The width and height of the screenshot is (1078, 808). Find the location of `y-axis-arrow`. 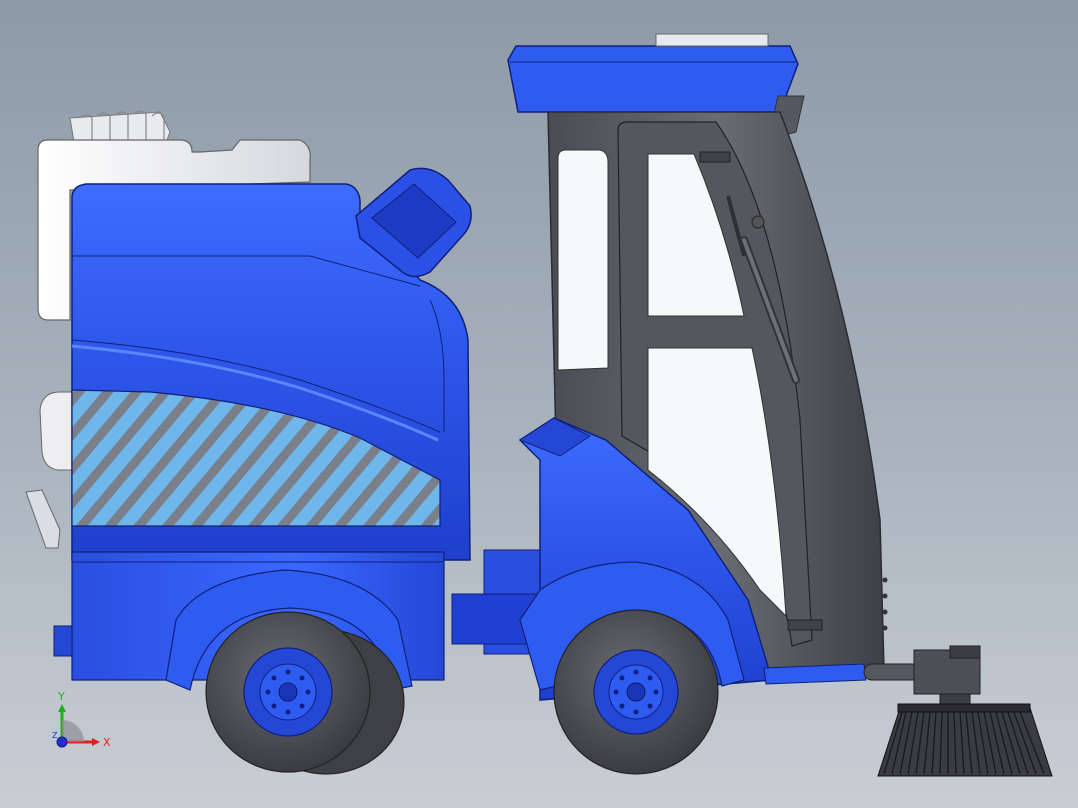

y-axis-arrow is located at coordinates (62, 708).